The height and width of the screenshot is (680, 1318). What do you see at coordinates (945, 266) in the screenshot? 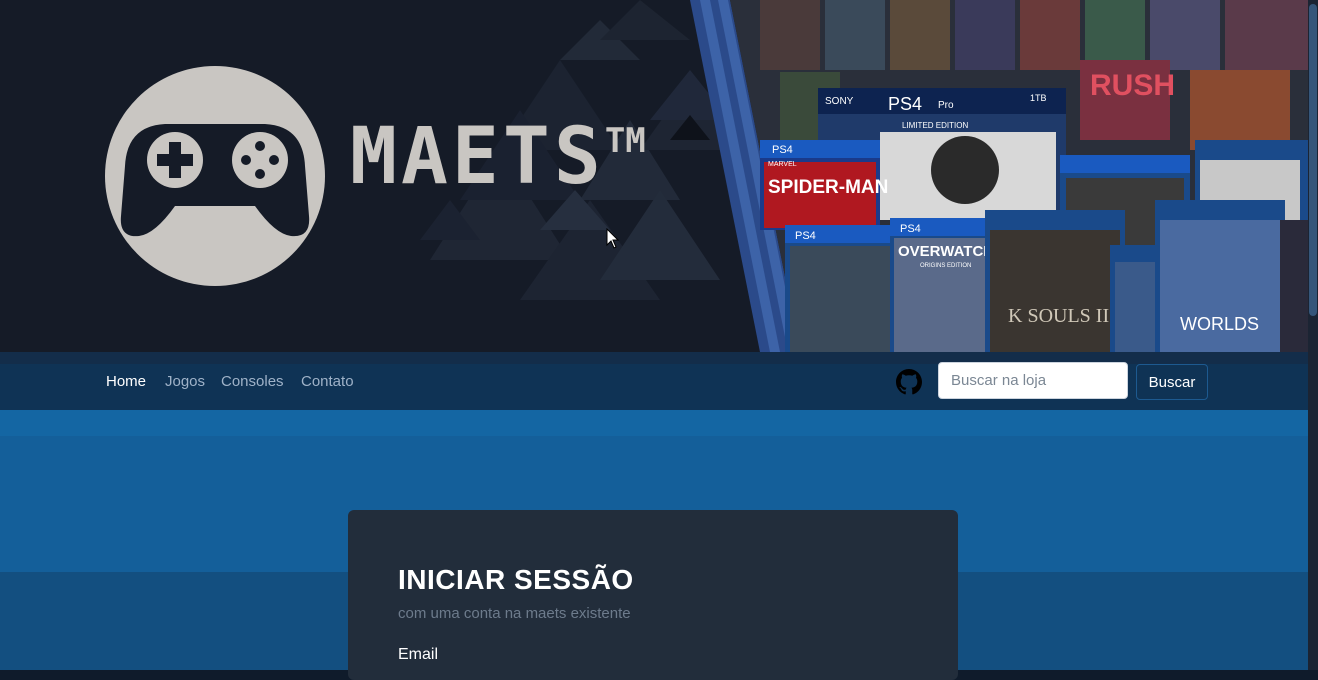
I see `svg-text: ORIGINS EDITION` at bounding box center [945, 266].